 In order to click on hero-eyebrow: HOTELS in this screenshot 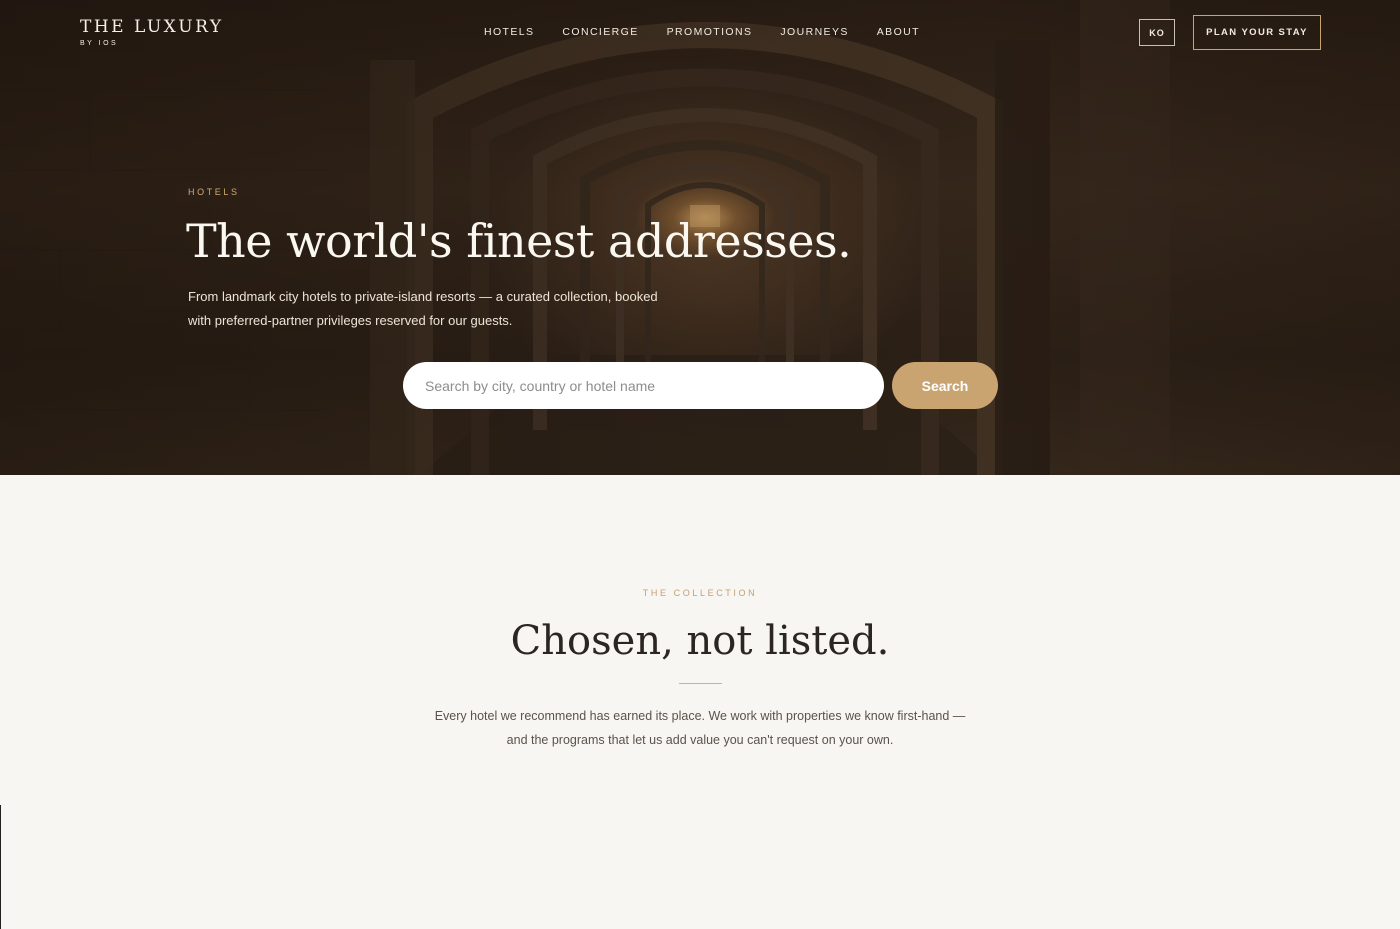, I will do `click(214, 192)`.